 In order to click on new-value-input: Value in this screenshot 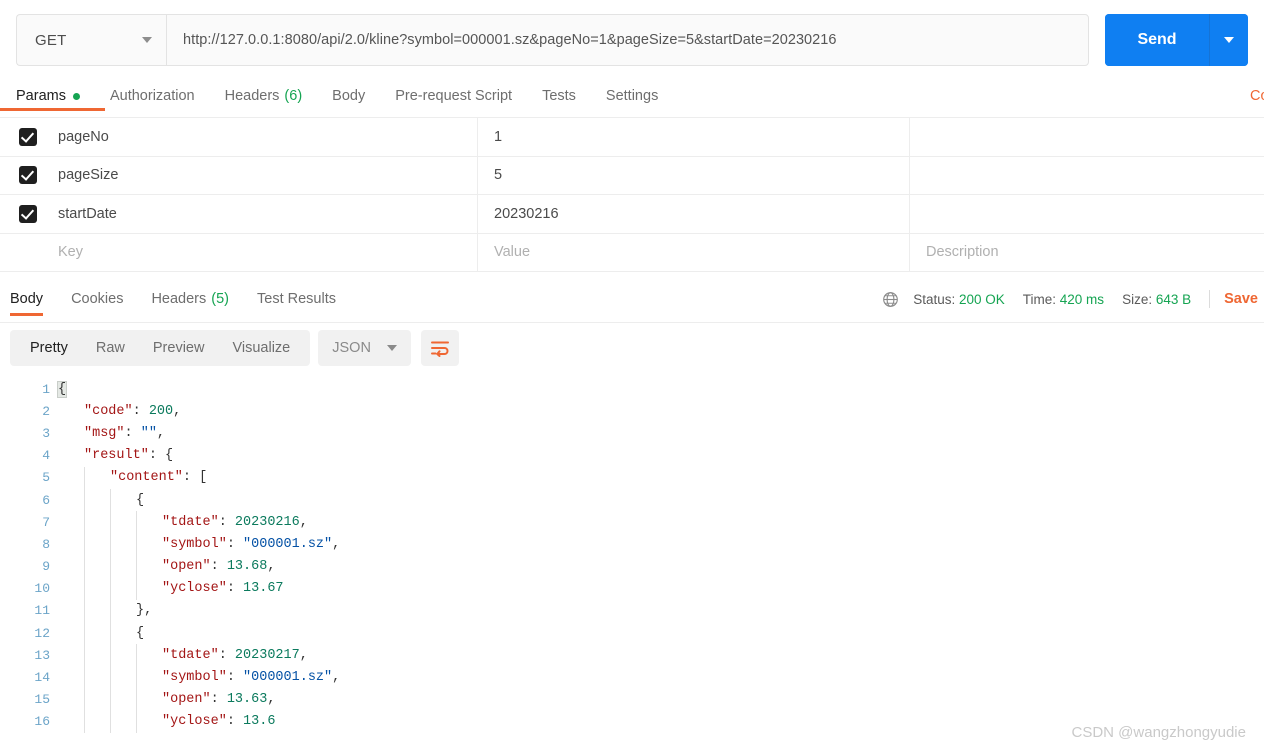, I will do `click(694, 252)`.